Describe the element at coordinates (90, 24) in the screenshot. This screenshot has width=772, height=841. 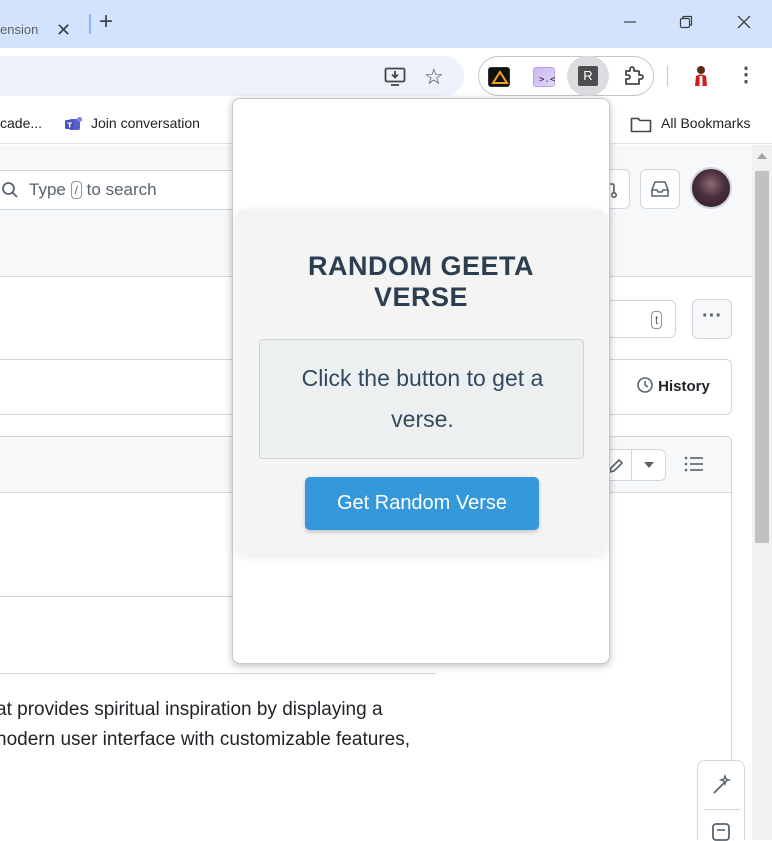
I see `tab-divider` at that location.